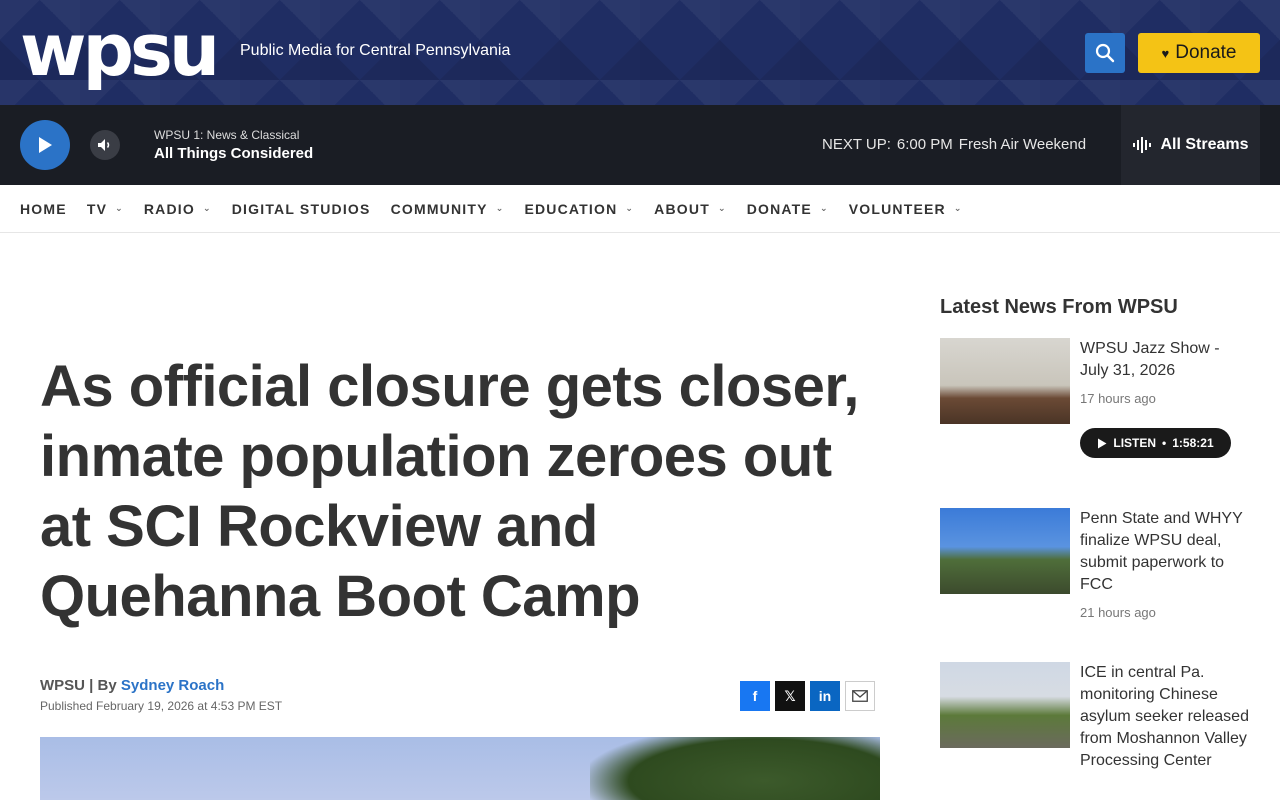 This screenshot has height=800, width=1280. I want to click on author-link: Sydney Roach, so click(172, 685).